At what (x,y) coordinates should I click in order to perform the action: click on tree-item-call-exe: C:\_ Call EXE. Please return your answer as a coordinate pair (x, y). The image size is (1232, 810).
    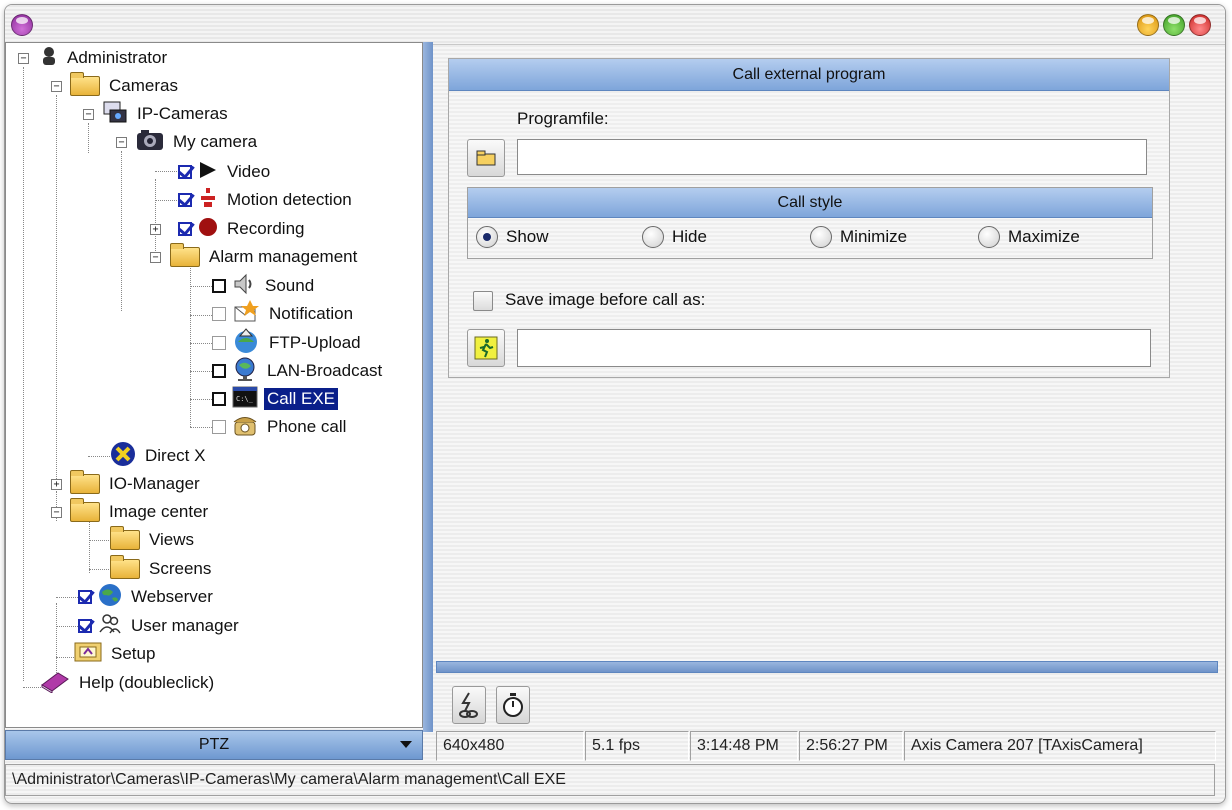
    Looking at the image, I should click on (275, 399).